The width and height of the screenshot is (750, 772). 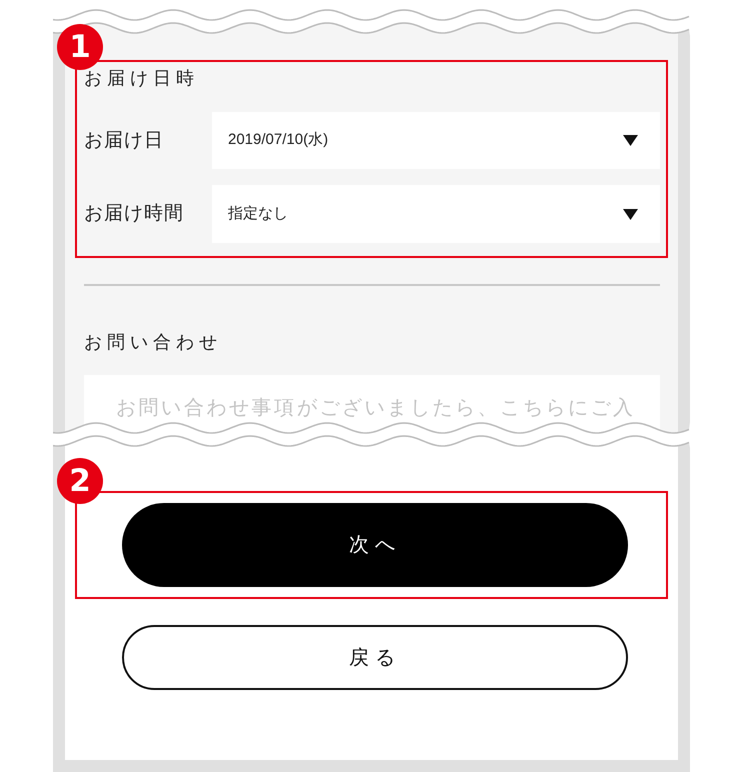 I want to click on section-title: お問い合わせ, so click(x=153, y=342).